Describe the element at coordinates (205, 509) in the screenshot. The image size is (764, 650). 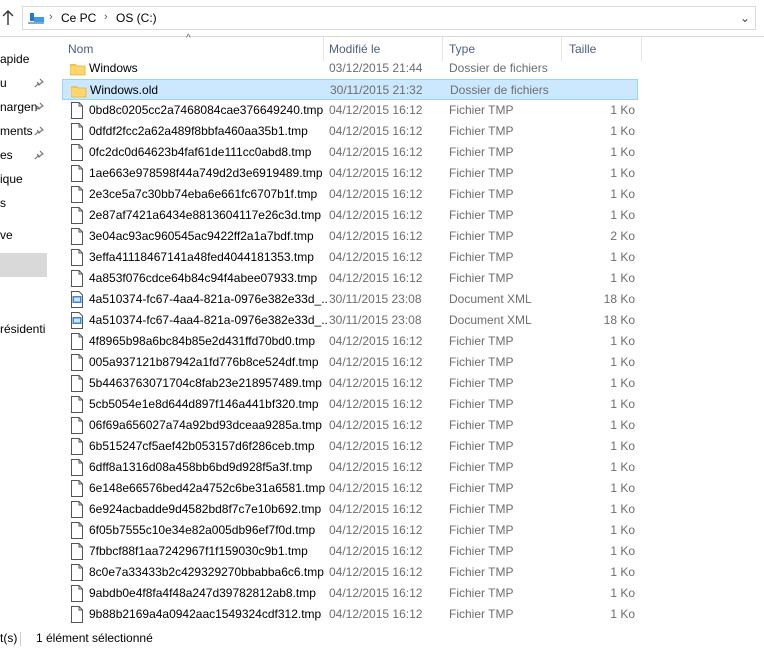
I see `file-name: 6e924acbadde9d4582bd8f7c7e10b692.tmp` at that location.